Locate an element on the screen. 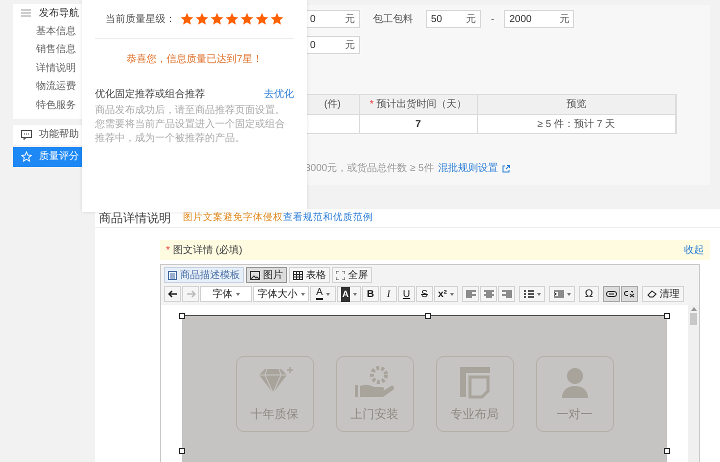 The height and width of the screenshot is (462, 720). undo-button is located at coordinates (172, 294).